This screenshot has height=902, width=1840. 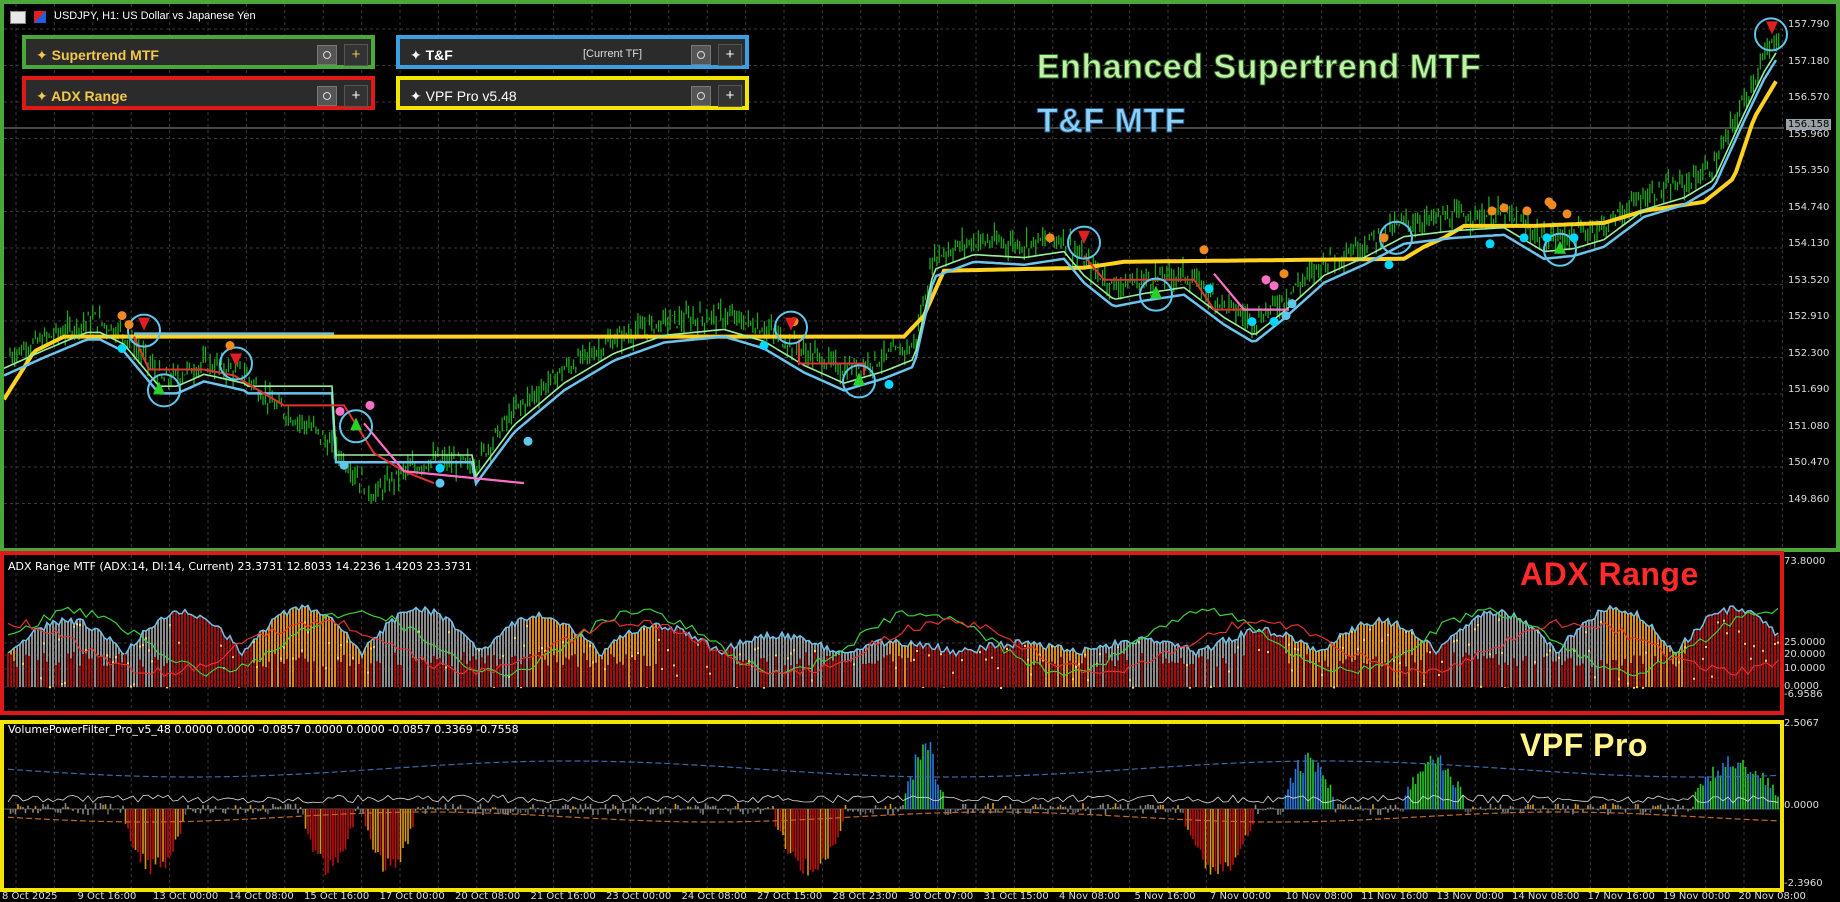 What do you see at coordinates (1809, 124) in the screenshot?
I see `current-price-tag: 156.158` at bounding box center [1809, 124].